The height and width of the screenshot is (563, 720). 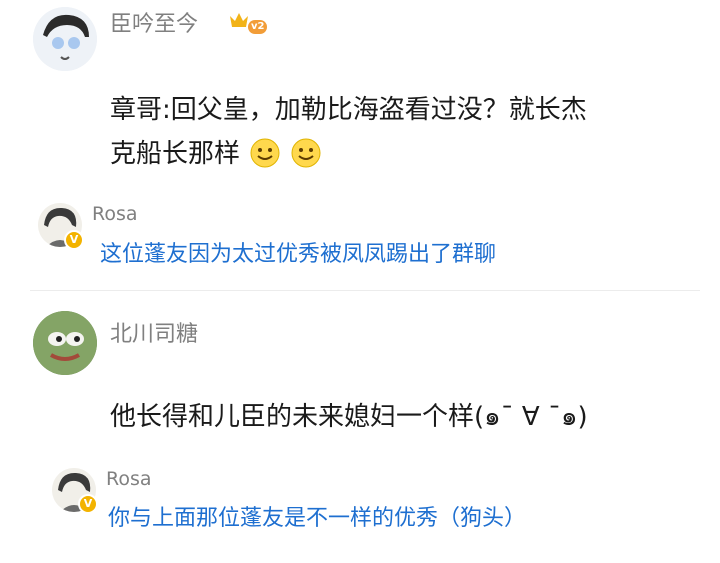 What do you see at coordinates (258, 24) in the screenshot?
I see `level-badge: v2` at bounding box center [258, 24].